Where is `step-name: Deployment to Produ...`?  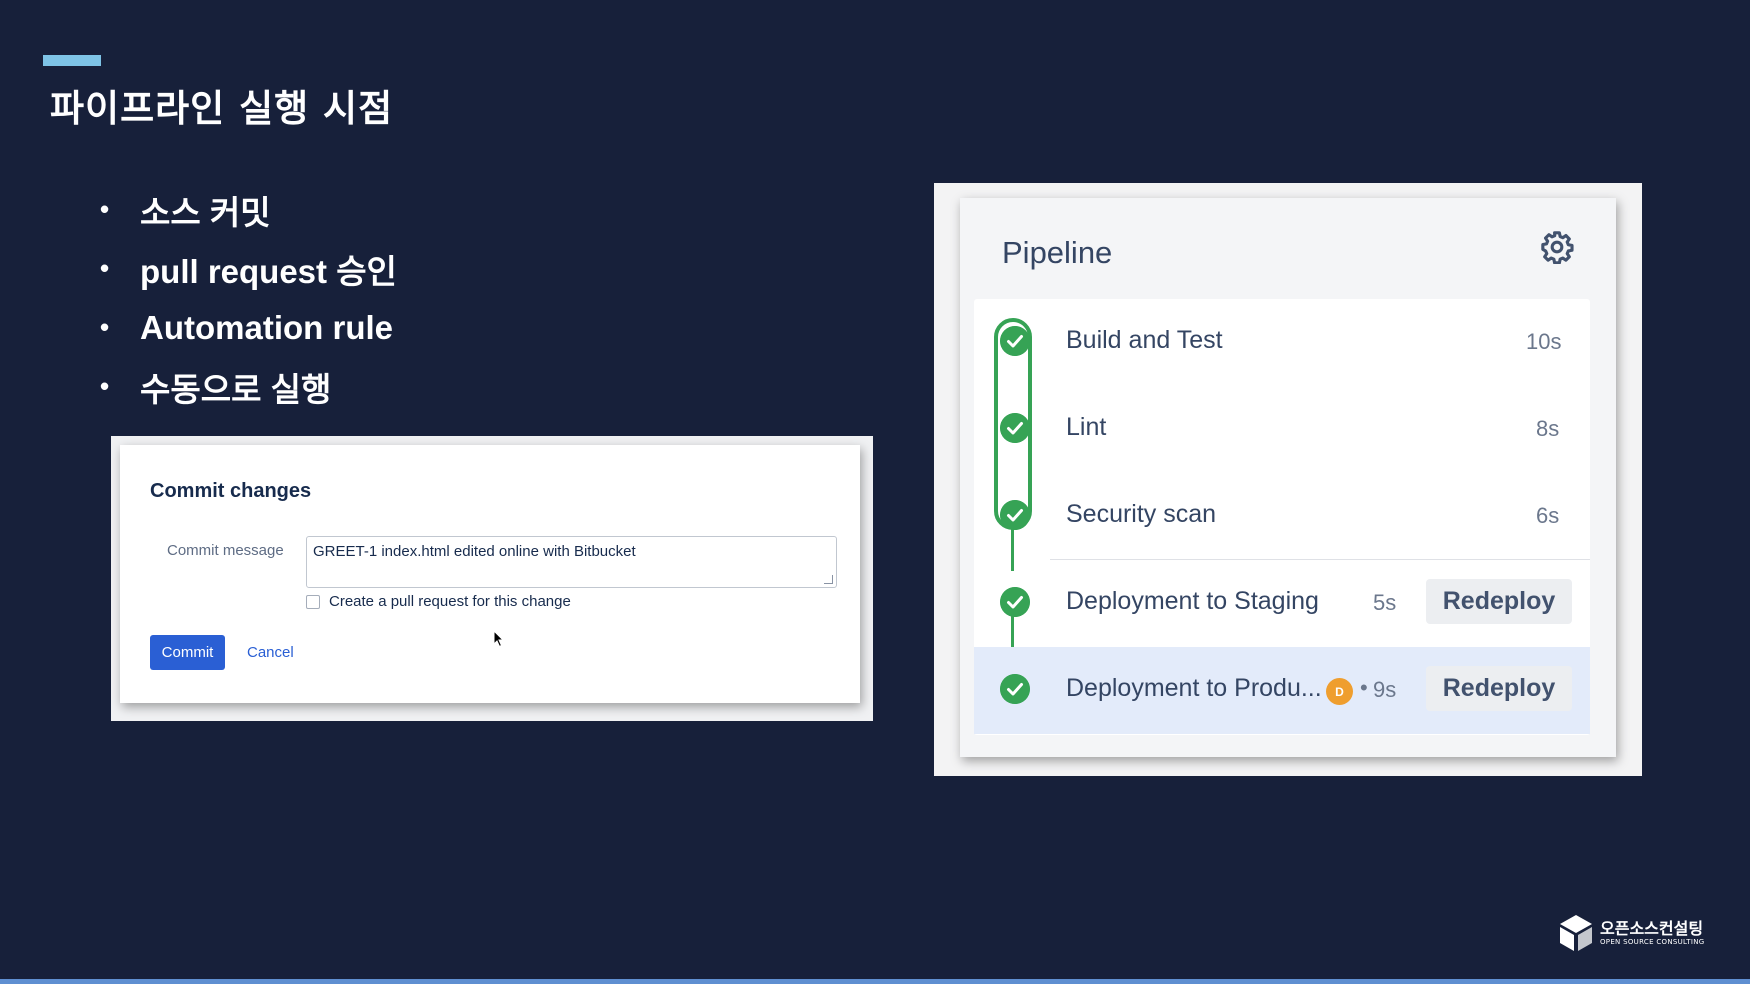 step-name: Deployment to Produ... is located at coordinates (1194, 688).